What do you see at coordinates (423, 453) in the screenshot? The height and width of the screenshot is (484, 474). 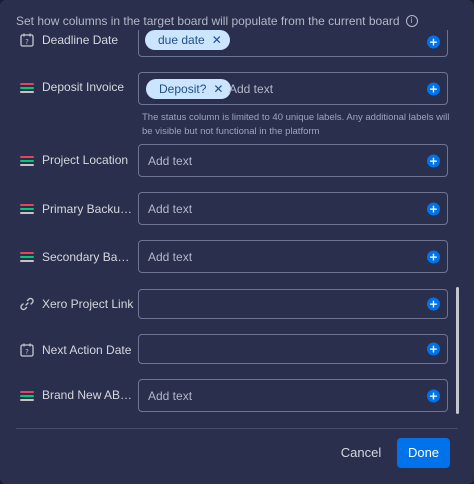 I see `done-button: Done` at bounding box center [423, 453].